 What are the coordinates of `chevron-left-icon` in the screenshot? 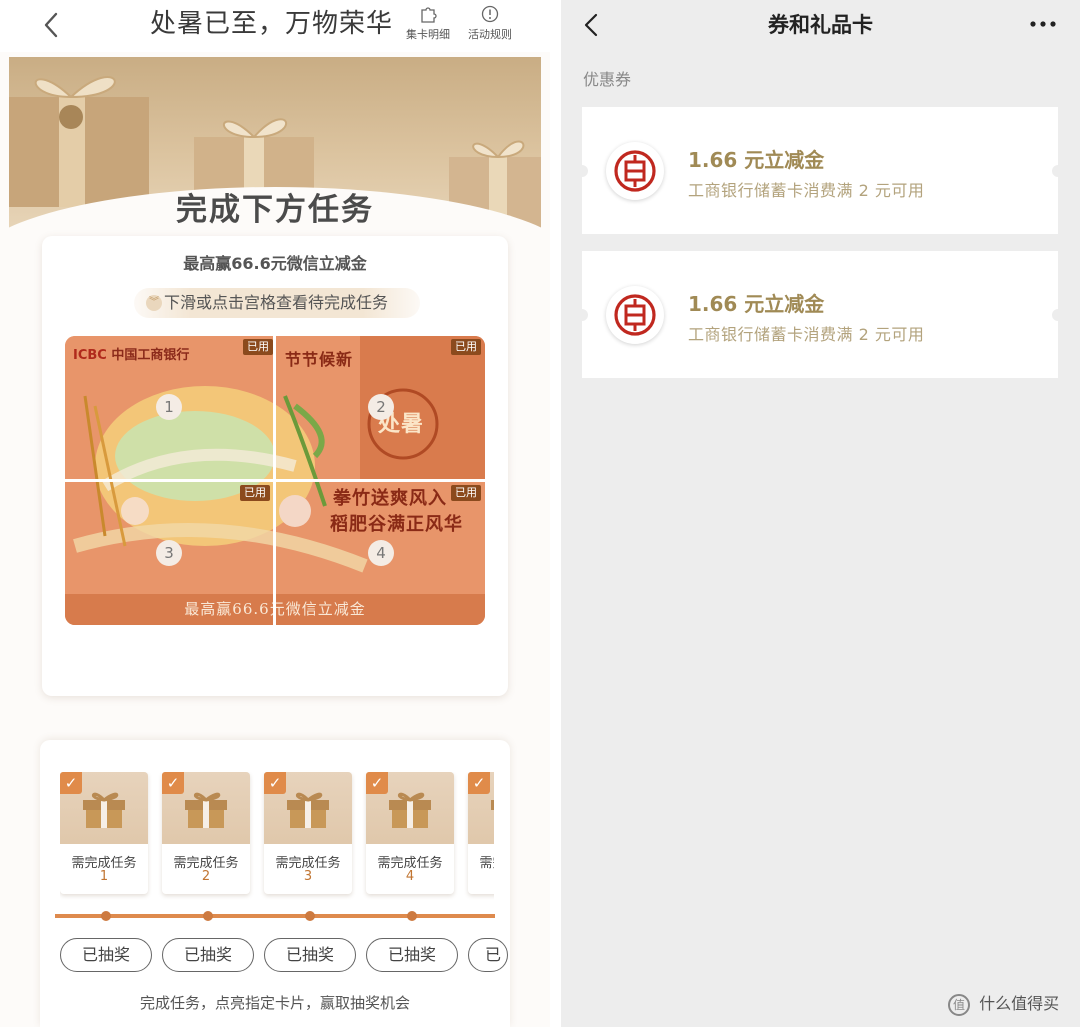 It's located at (51, 25).